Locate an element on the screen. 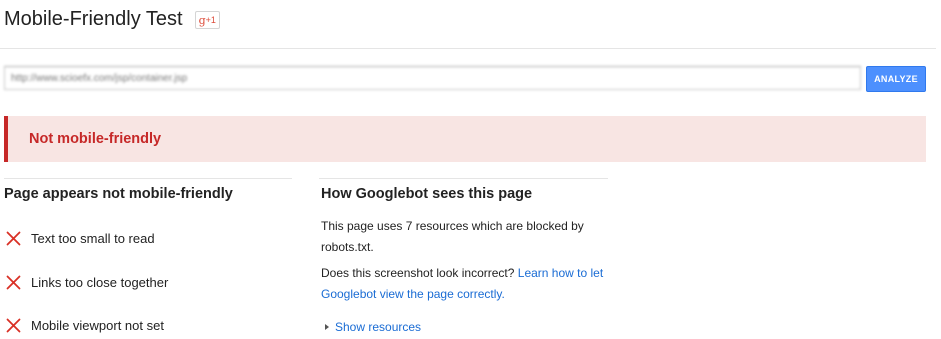 The height and width of the screenshot is (339, 941). google-plus-one-button: g+1 is located at coordinates (207, 20).